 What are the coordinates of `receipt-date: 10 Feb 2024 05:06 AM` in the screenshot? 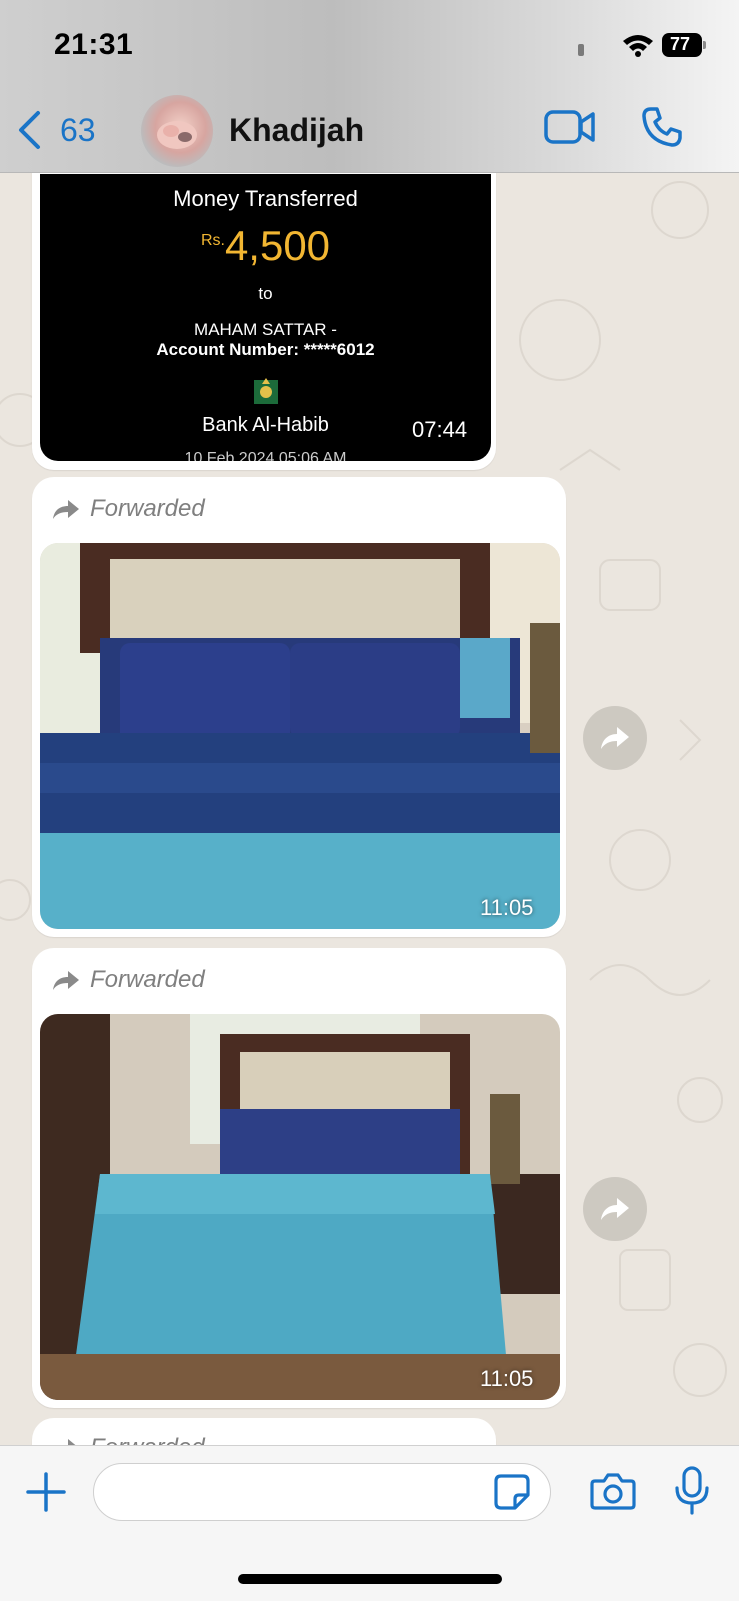 It's located at (265, 455).